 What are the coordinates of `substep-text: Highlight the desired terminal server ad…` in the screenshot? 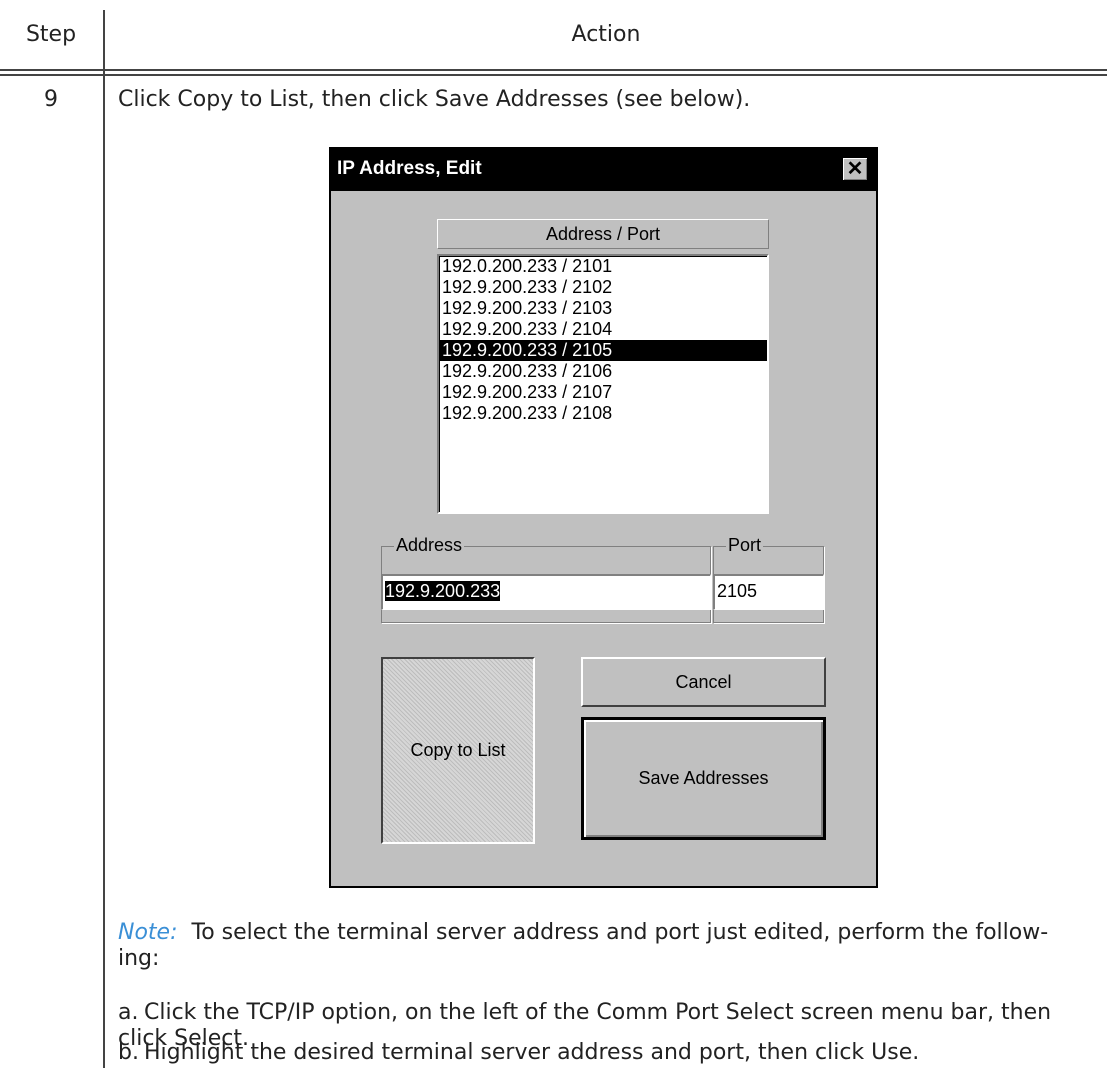 It's located at (532, 1052).